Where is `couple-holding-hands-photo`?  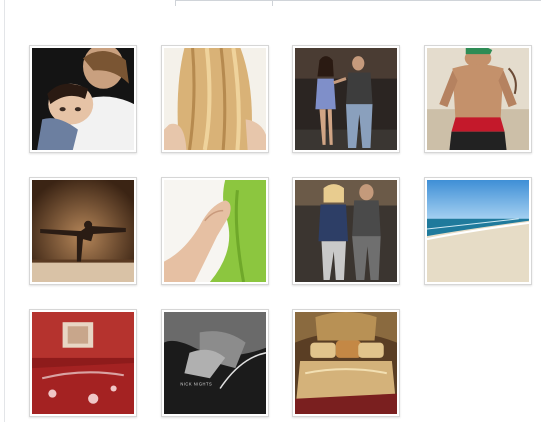
couple-holding-hands-photo is located at coordinates (346, 231).